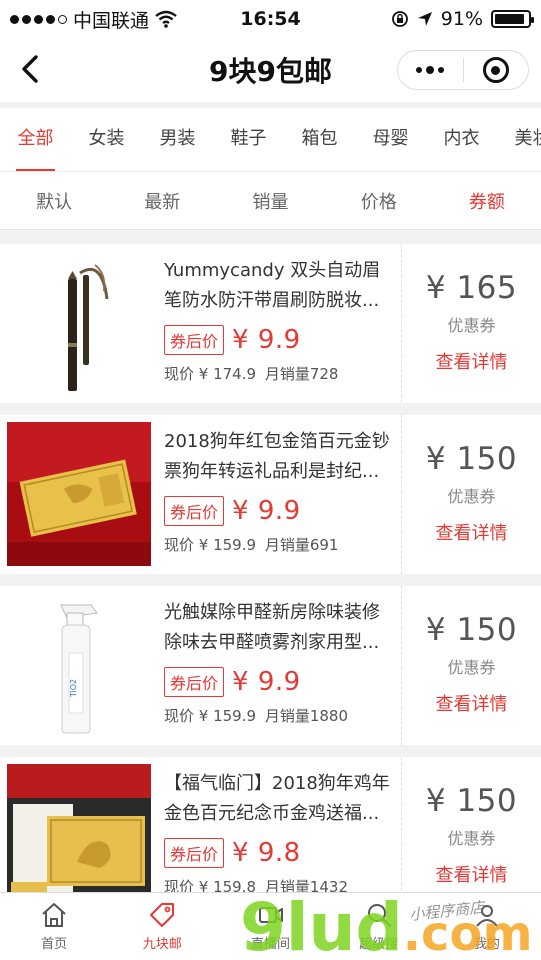  I want to click on product-image-eyebrow-pencil, so click(79, 323).